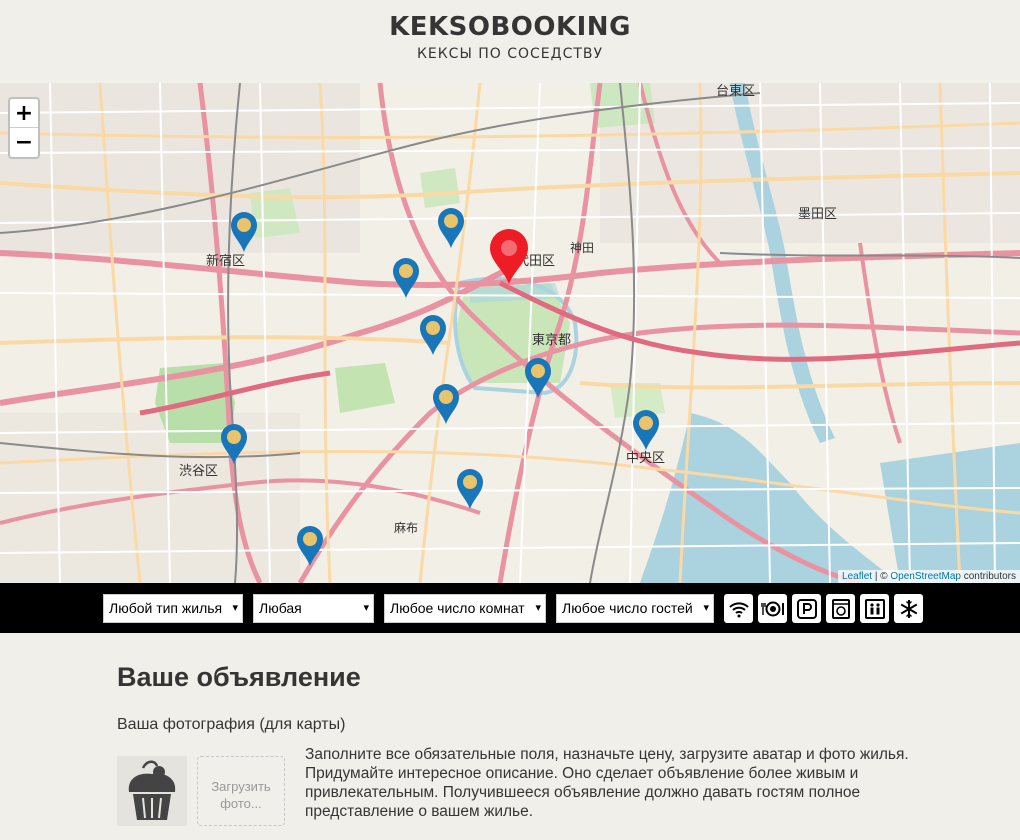 The height and width of the screenshot is (840, 1020). I want to click on logo-title: KEKSOBOOKING, so click(510, 27).